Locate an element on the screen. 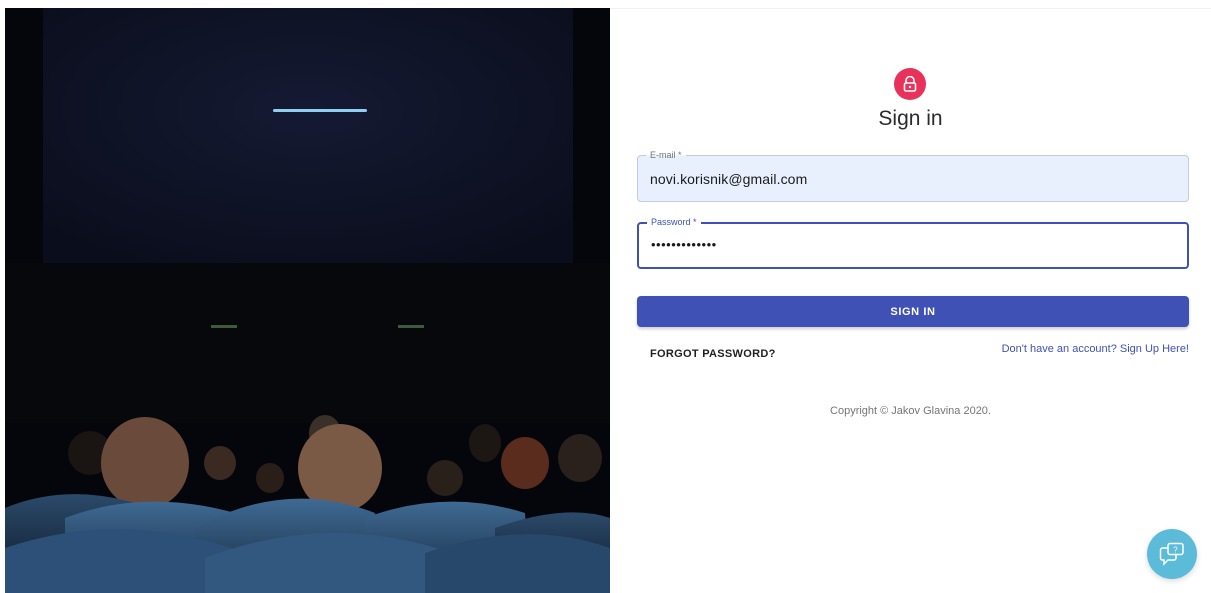 The height and width of the screenshot is (593, 1211). password-field: Password * ••••••••••••• is located at coordinates (913, 242).